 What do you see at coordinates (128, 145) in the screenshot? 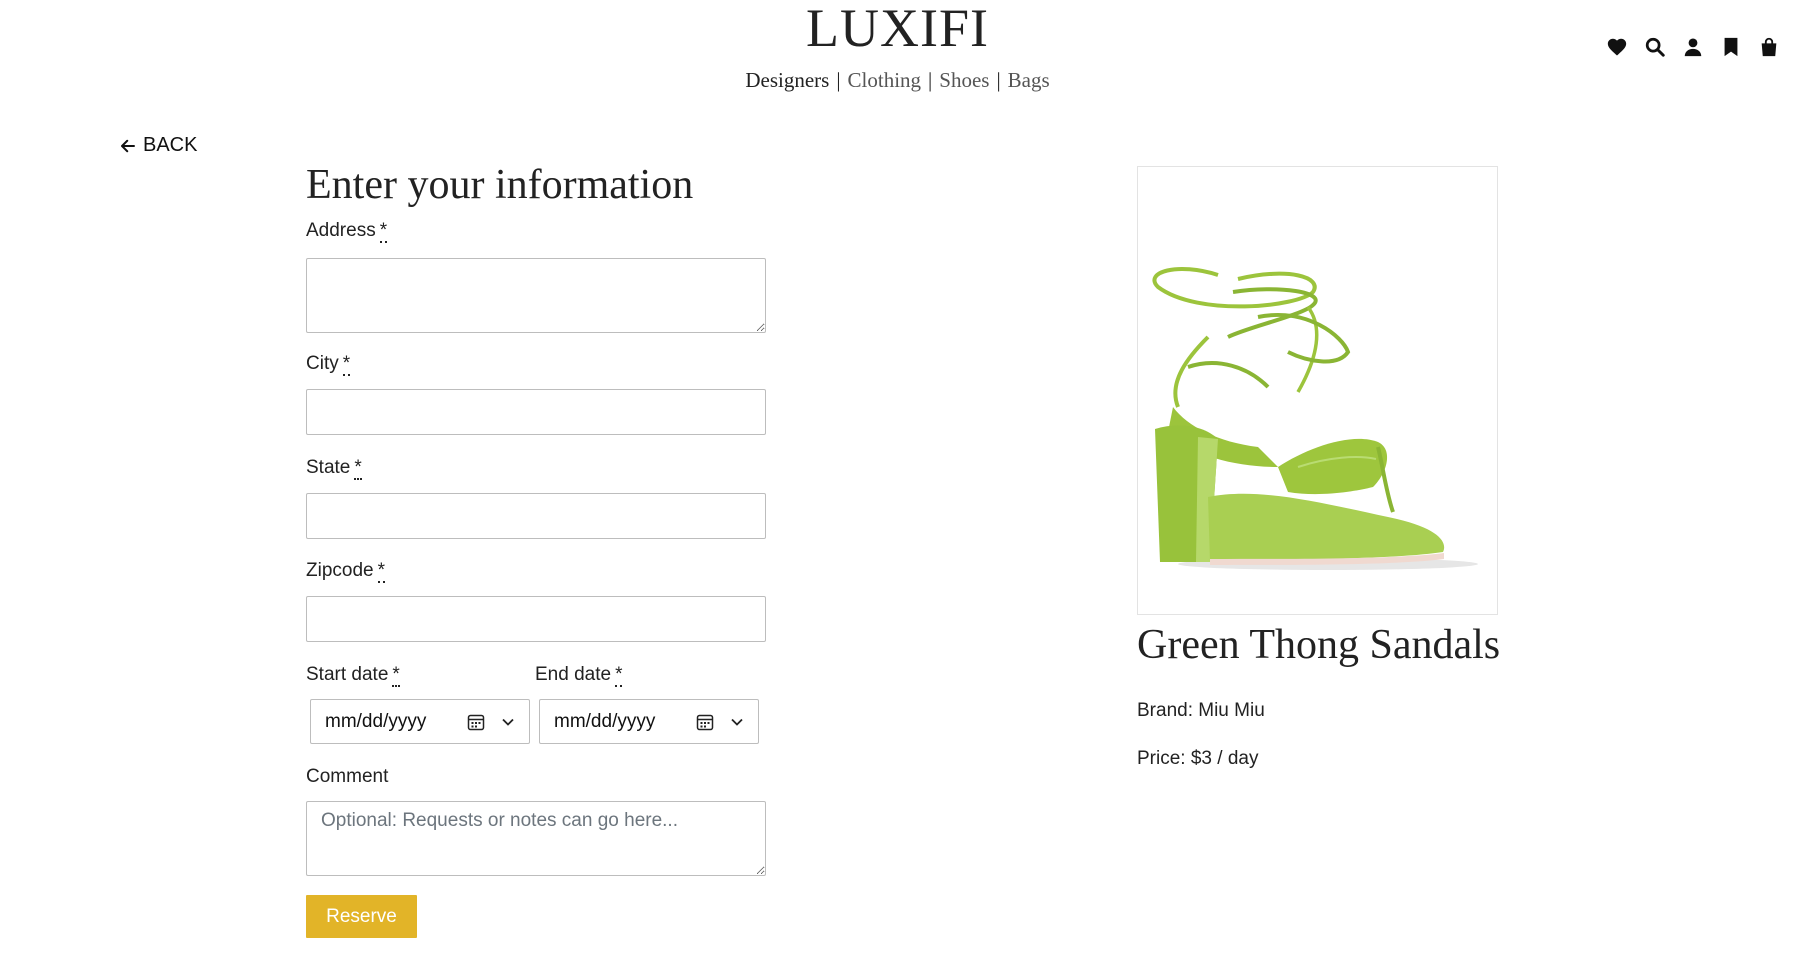
I see `arrow-left-icon` at bounding box center [128, 145].